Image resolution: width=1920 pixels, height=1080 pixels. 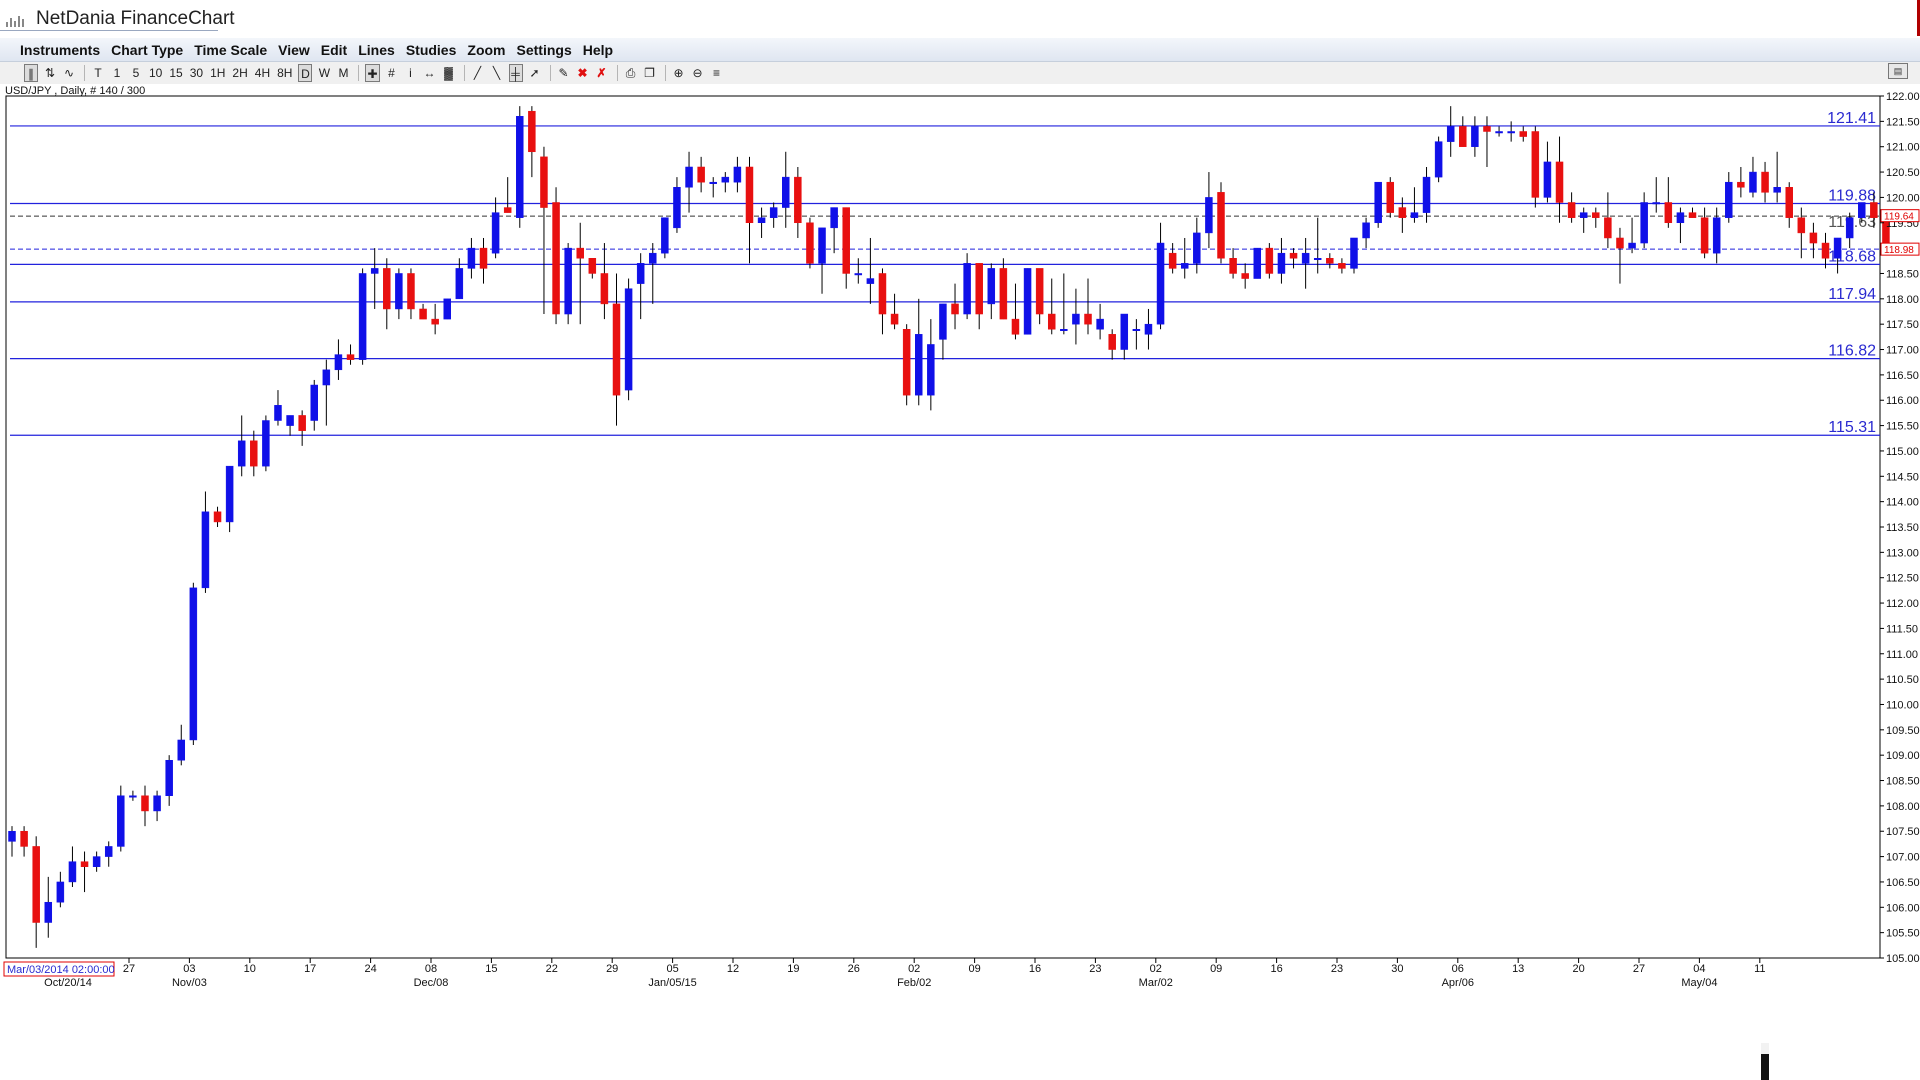 I want to click on x-tick-label: 27, so click(x=1639, y=969).